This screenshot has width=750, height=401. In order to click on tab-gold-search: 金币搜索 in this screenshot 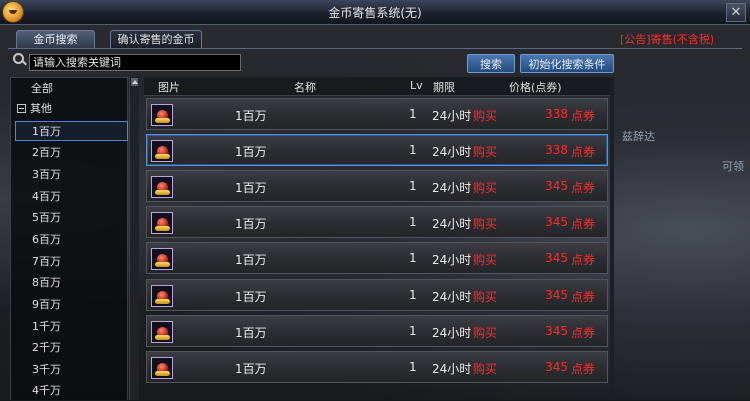, I will do `click(55, 39)`.